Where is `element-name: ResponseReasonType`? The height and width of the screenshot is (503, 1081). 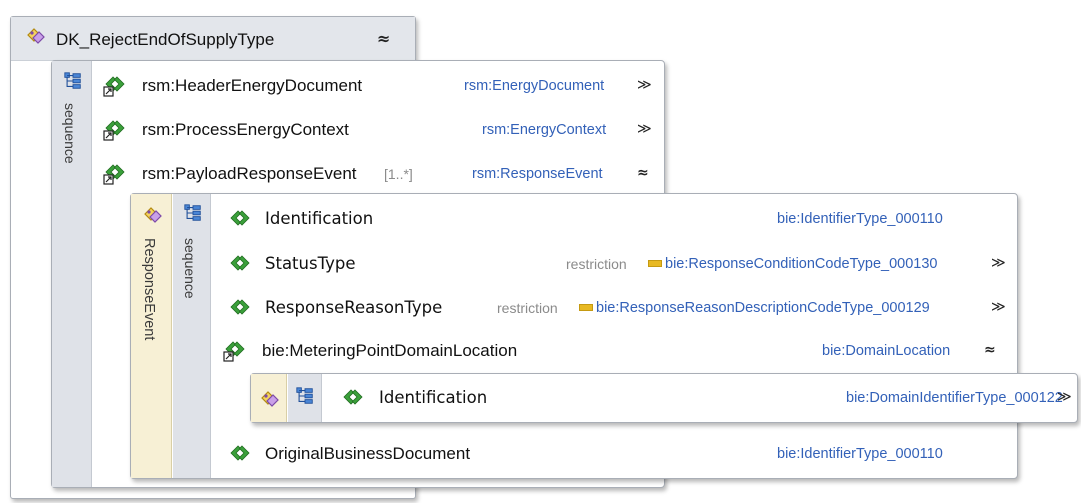 element-name: ResponseReasonType is located at coordinates (353, 308).